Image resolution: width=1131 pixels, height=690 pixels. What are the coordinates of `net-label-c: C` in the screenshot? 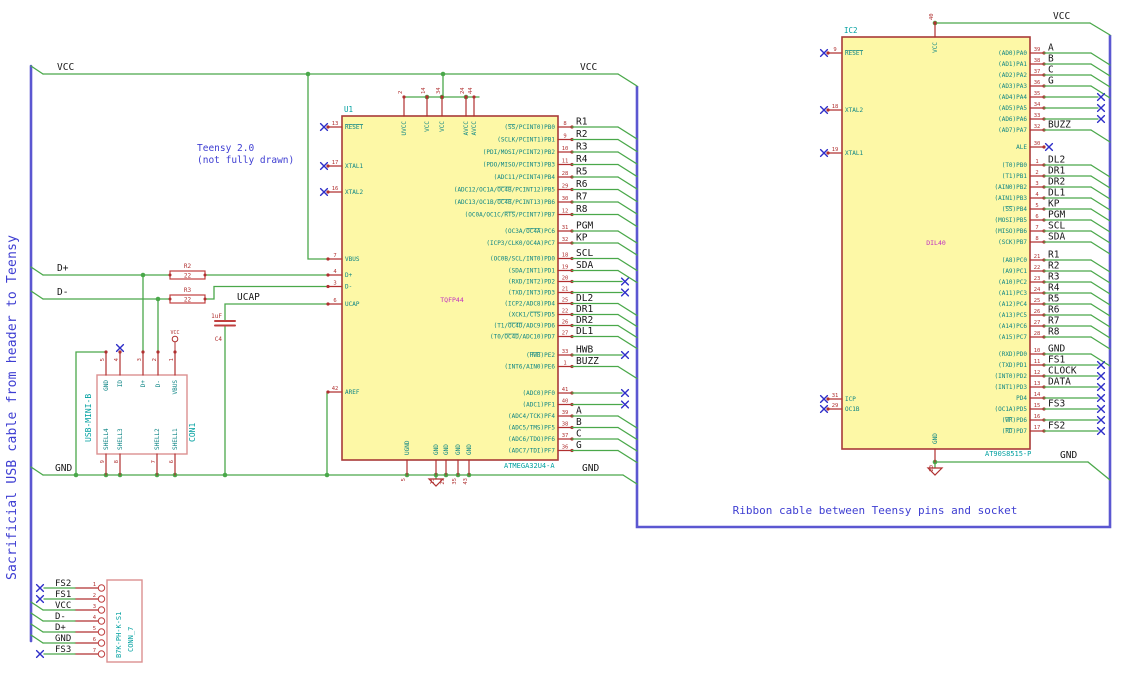 It's located at (1051, 70).